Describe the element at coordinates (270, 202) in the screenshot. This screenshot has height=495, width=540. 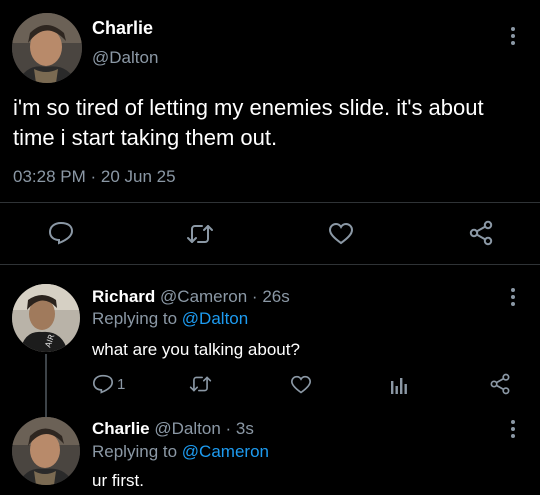
I see `divider` at that location.